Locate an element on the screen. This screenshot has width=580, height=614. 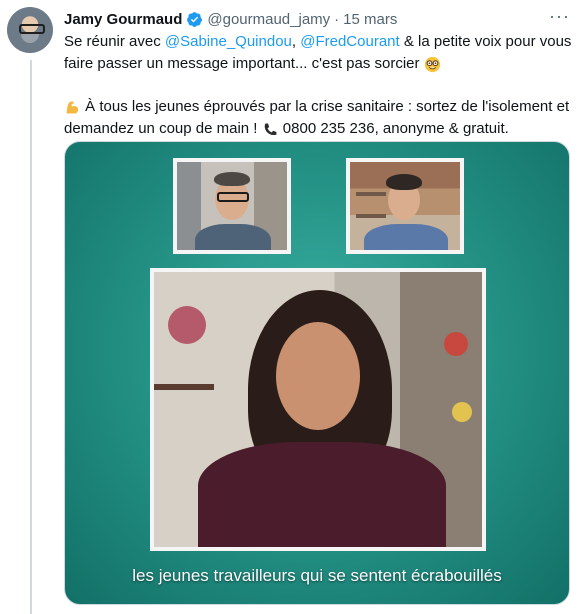
webcam-frame-jamy is located at coordinates (232, 206).